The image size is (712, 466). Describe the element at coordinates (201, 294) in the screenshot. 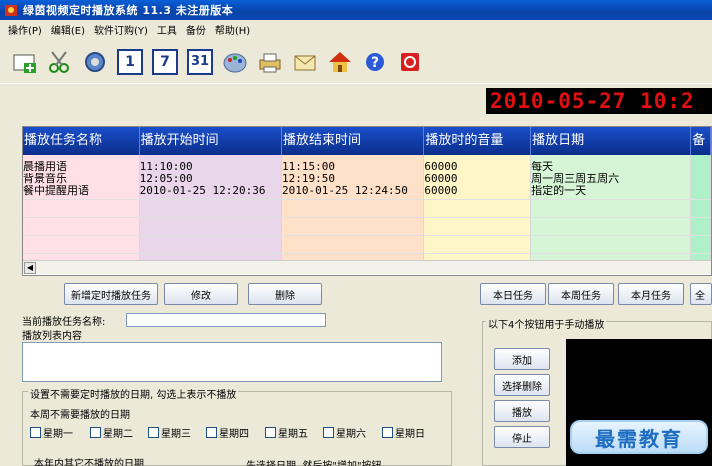

I see `modify-button: 修改` at that location.